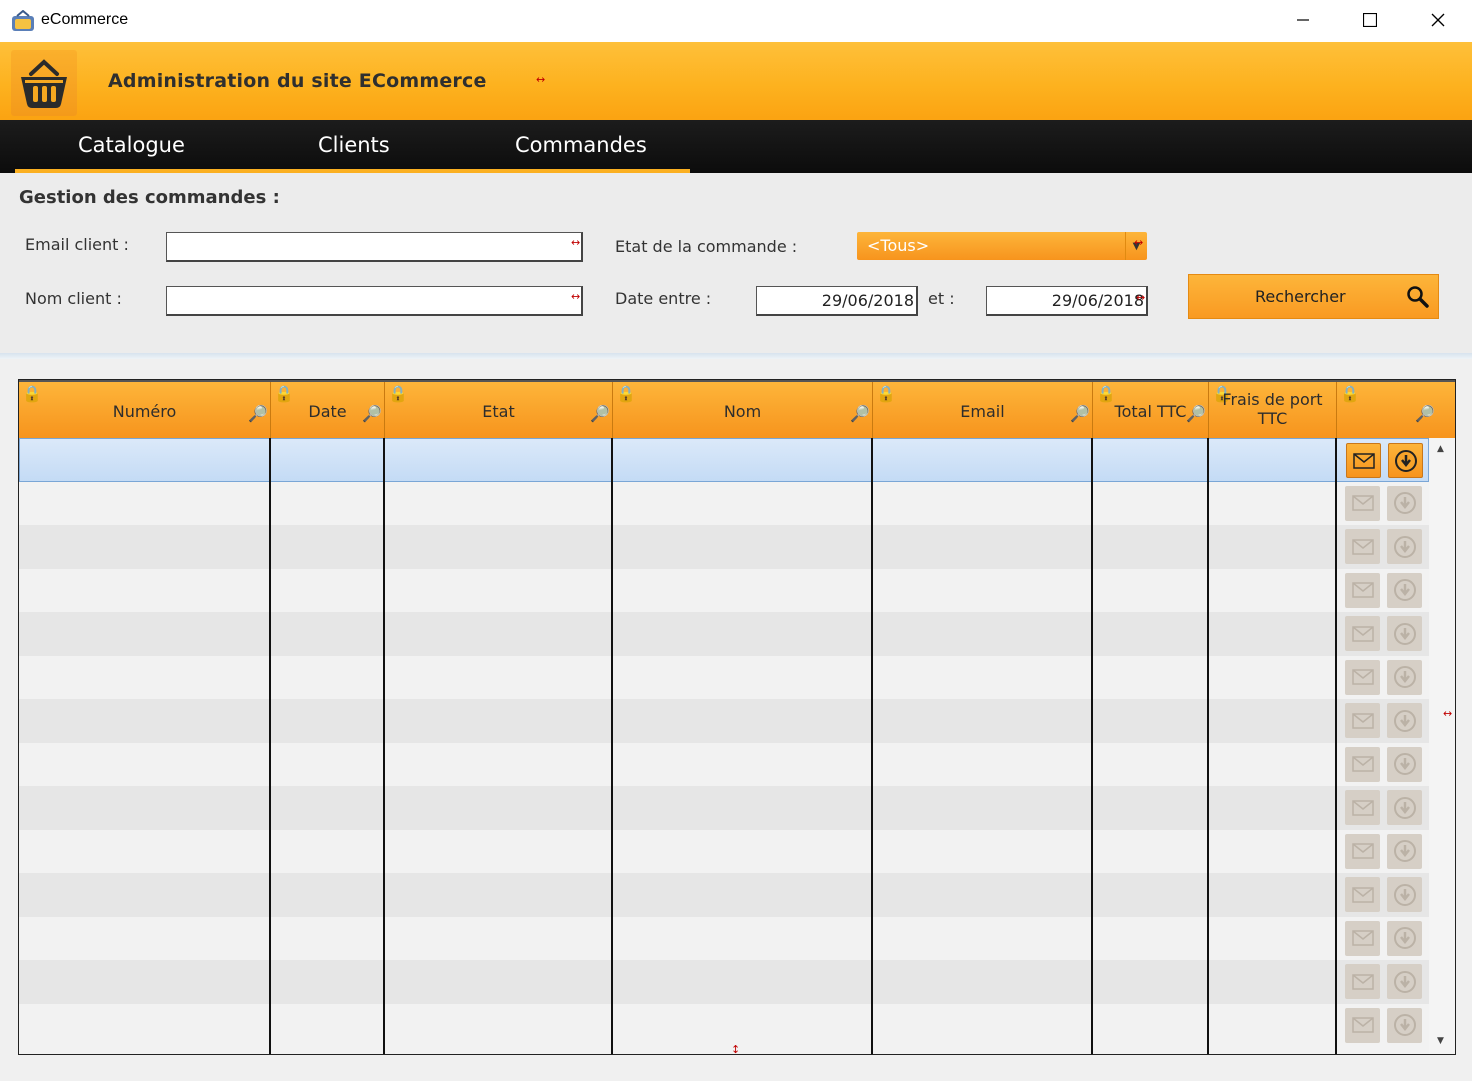 Image resolution: width=1472 pixels, height=1081 pixels. What do you see at coordinates (1067, 301) in the screenshot?
I see `date-to-field: 29/06/2018` at bounding box center [1067, 301].